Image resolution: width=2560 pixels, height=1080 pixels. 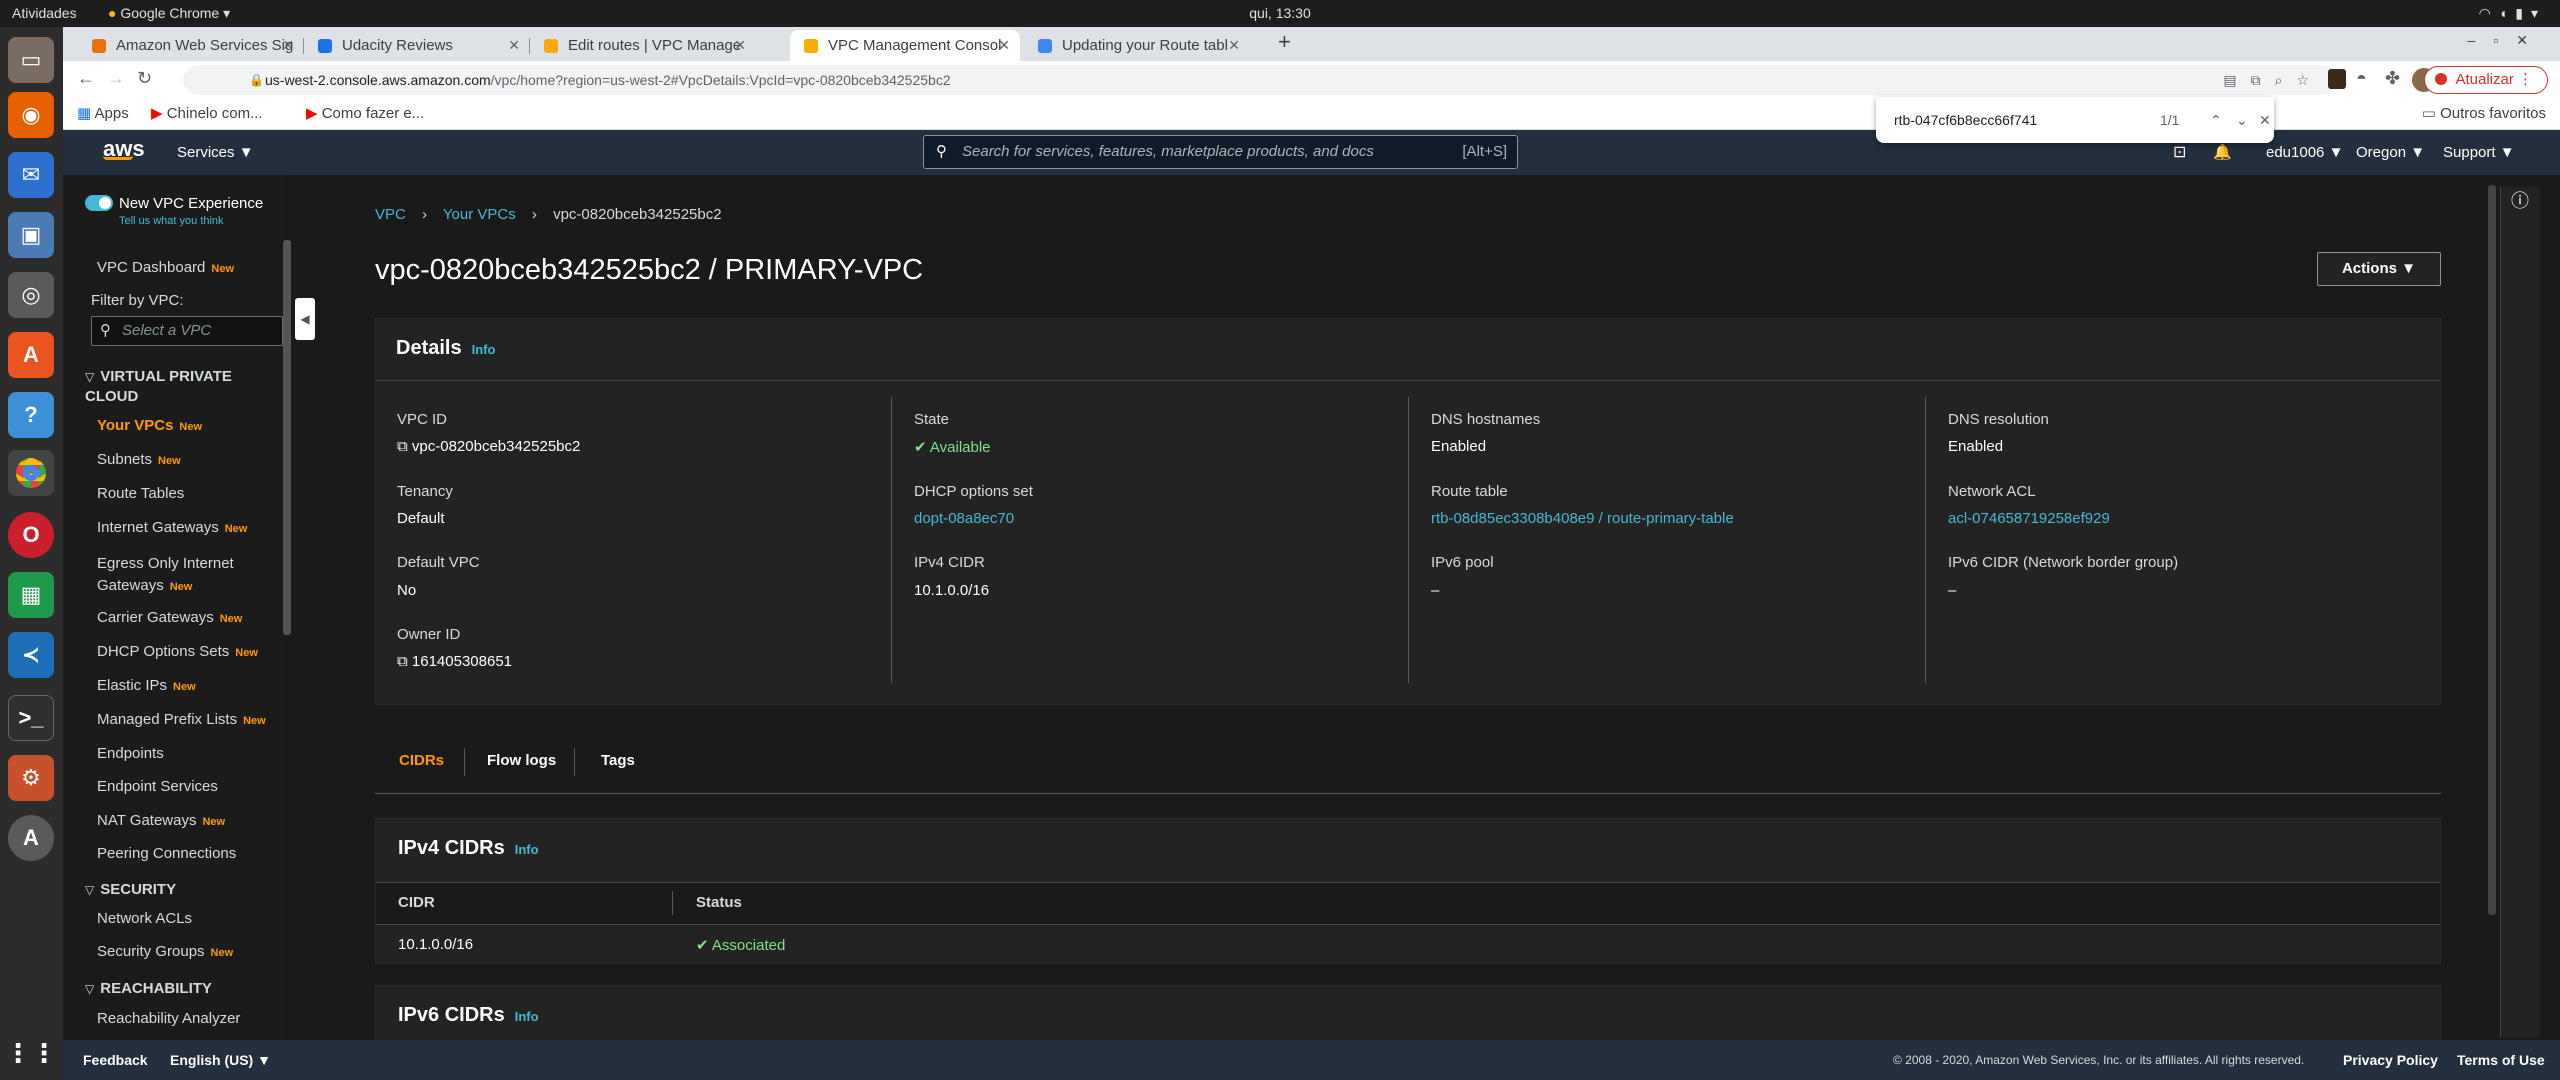 What do you see at coordinates (31, 718) in the screenshot?
I see `terminal-icon: >_` at bounding box center [31, 718].